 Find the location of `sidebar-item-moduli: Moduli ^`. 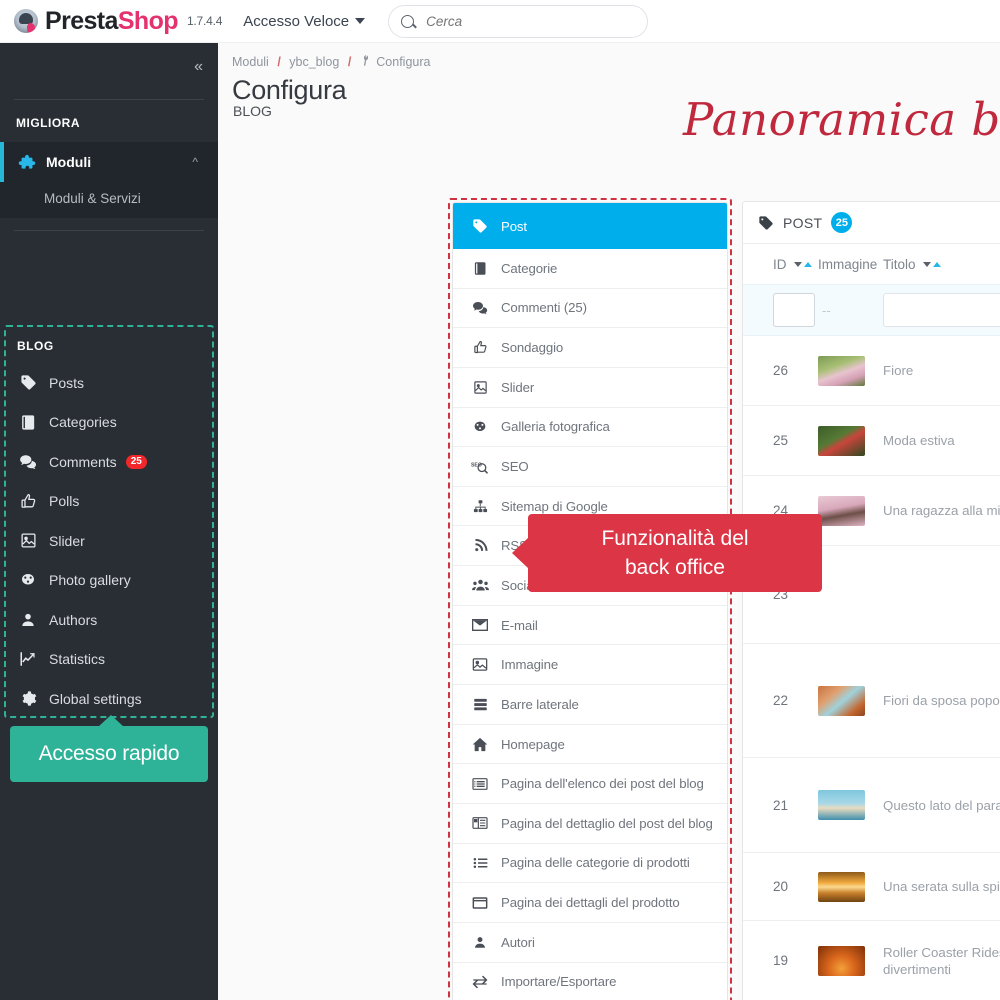

sidebar-item-moduli: Moduli ^ is located at coordinates (109, 162).